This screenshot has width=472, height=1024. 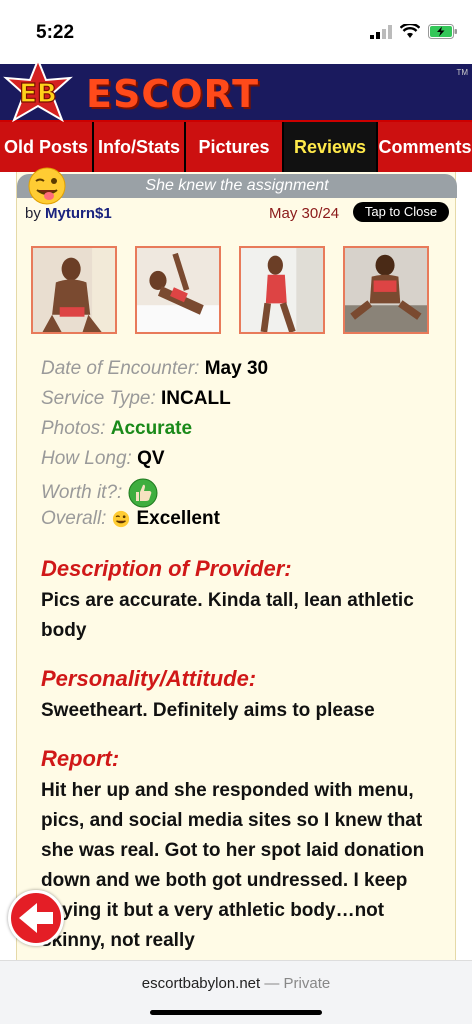 I want to click on tab-comments: Comments, so click(x=425, y=147).